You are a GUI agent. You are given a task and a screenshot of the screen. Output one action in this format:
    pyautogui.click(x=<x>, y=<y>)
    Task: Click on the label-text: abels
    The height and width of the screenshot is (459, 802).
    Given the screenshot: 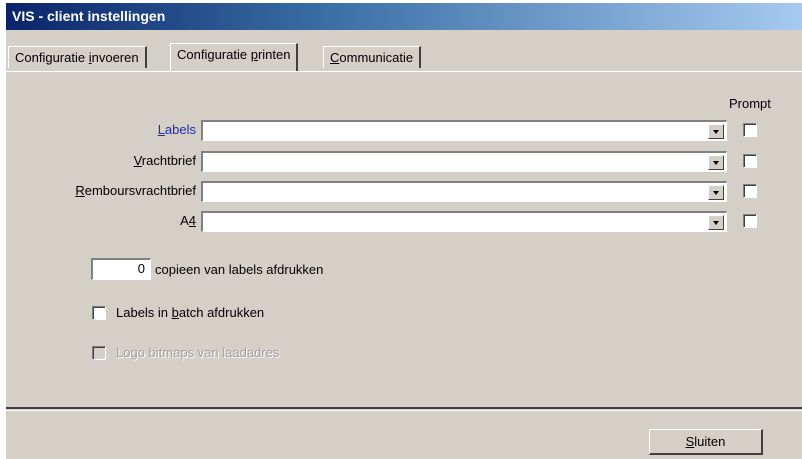 What is the action you would take?
    pyautogui.click(x=180, y=129)
    